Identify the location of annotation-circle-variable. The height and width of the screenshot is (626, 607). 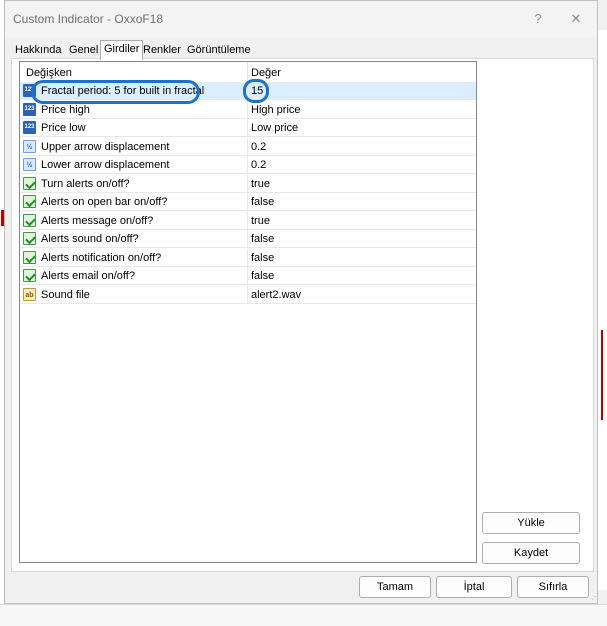
(115, 92).